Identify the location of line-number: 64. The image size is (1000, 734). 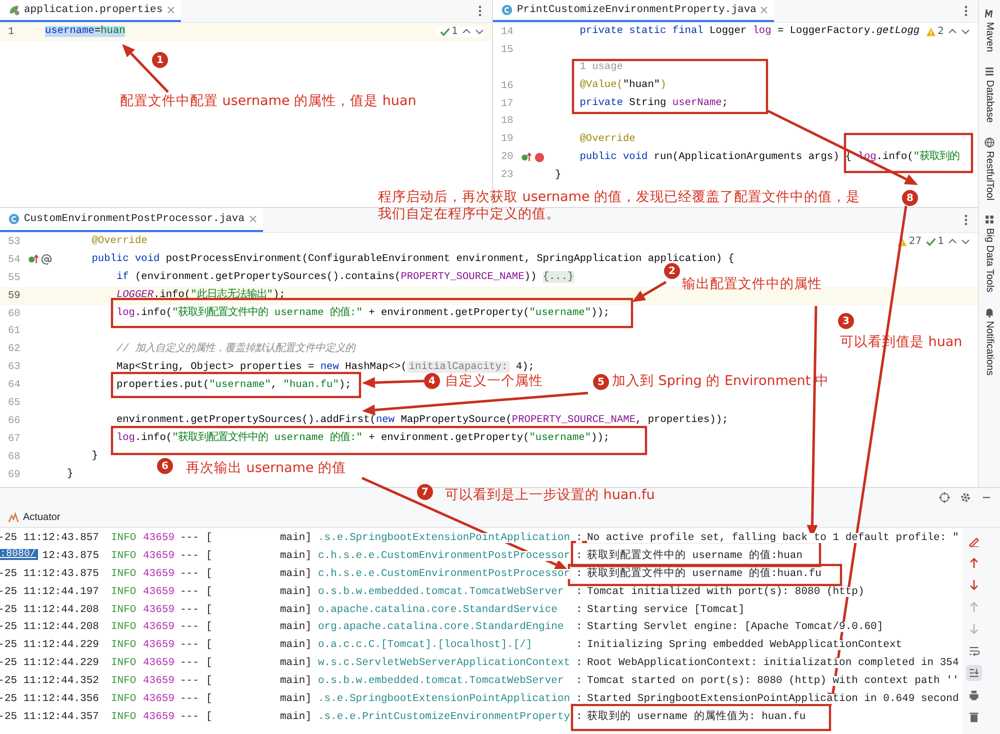
(14, 385).